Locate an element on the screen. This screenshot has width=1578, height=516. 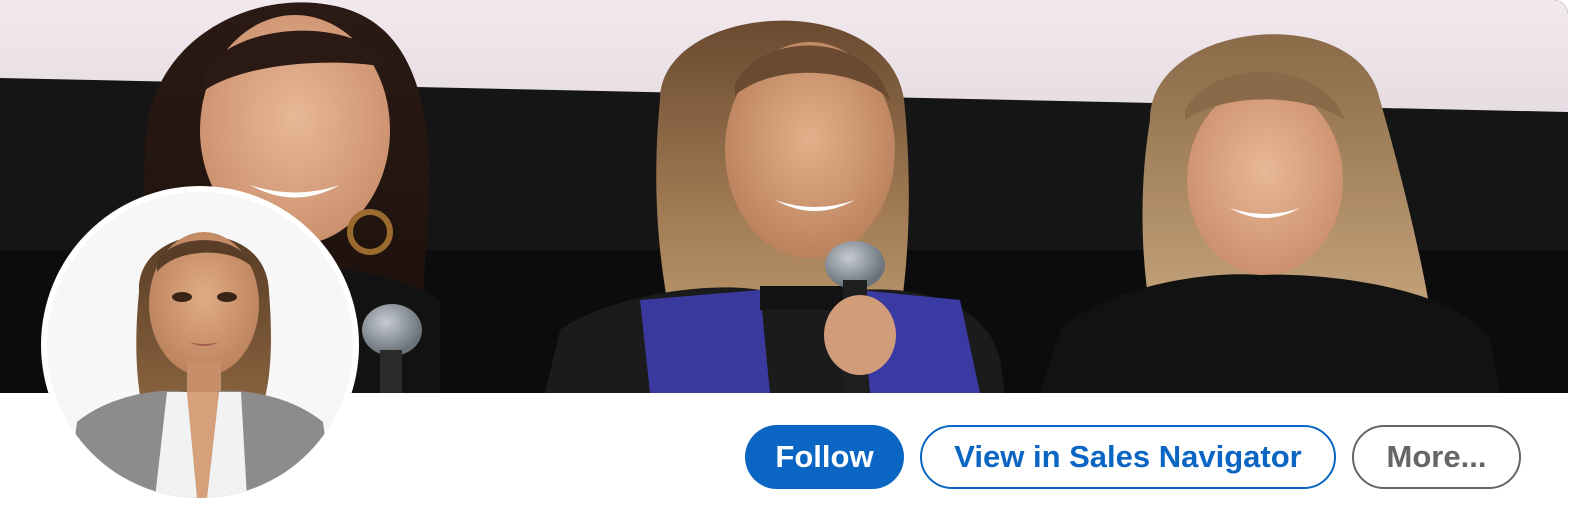
follow-button: Follow is located at coordinates (824, 457).